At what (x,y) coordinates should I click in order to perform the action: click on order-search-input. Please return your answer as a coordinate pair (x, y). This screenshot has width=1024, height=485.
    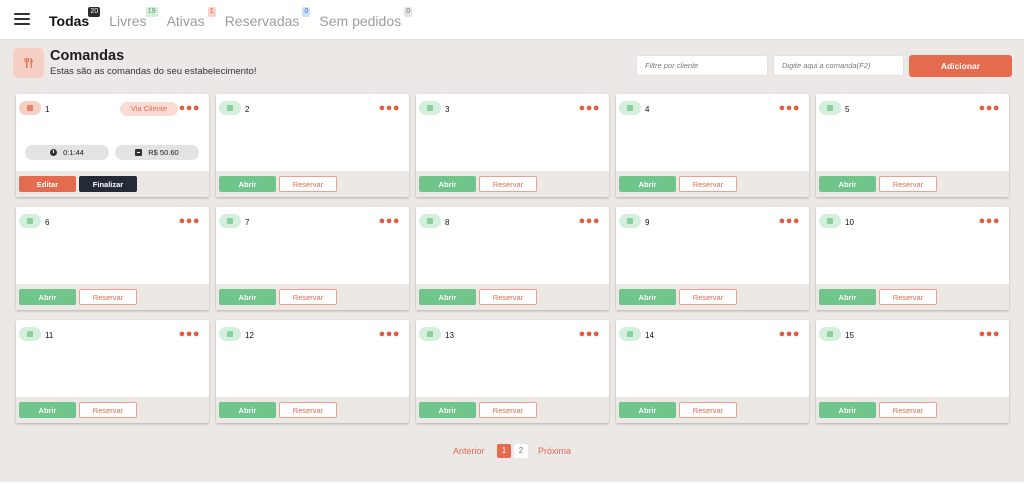
    Looking at the image, I should click on (838, 65).